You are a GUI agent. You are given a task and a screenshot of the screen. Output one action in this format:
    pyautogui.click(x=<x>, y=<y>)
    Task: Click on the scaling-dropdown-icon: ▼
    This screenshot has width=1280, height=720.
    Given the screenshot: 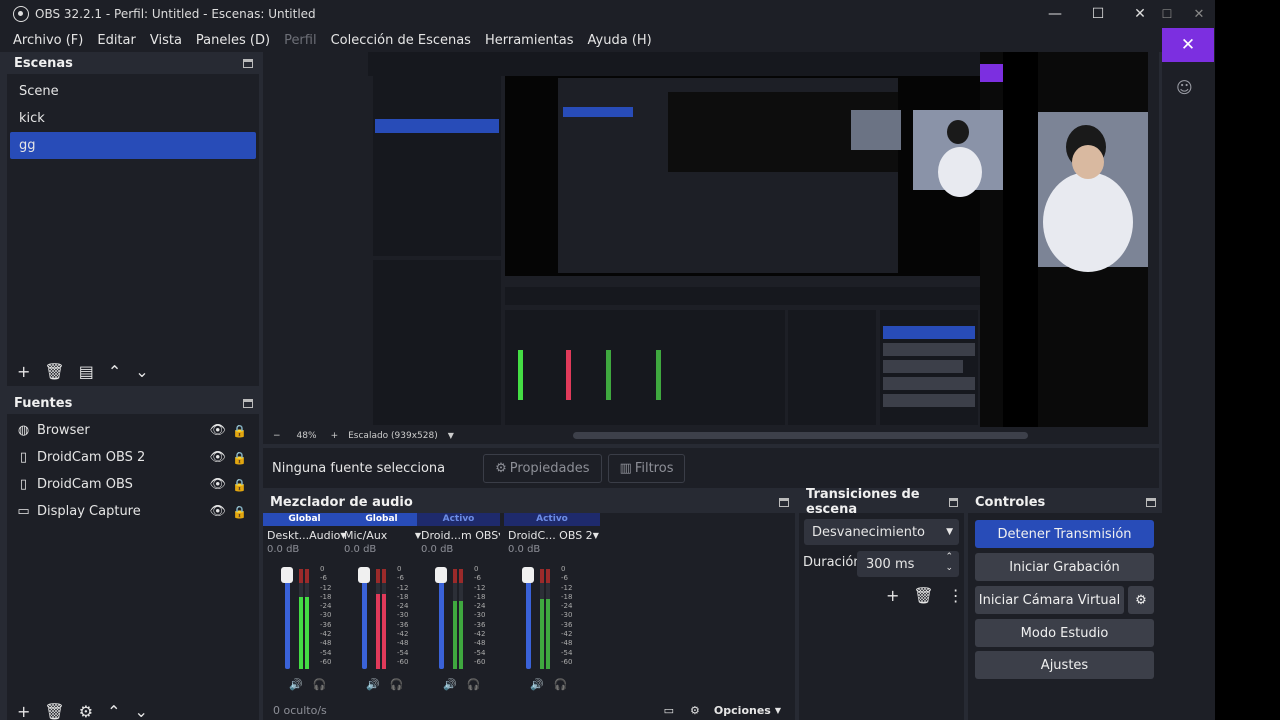 What is the action you would take?
    pyautogui.click(x=451, y=435)
    